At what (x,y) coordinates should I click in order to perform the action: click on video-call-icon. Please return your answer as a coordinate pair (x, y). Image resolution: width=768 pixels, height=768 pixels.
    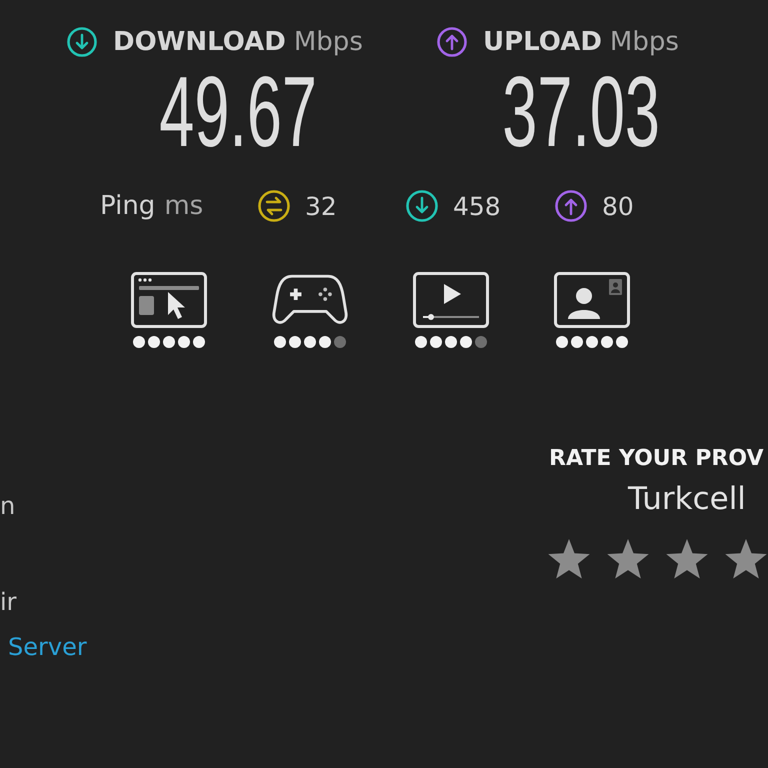
    Looking at the image, I should click on (592, 300).